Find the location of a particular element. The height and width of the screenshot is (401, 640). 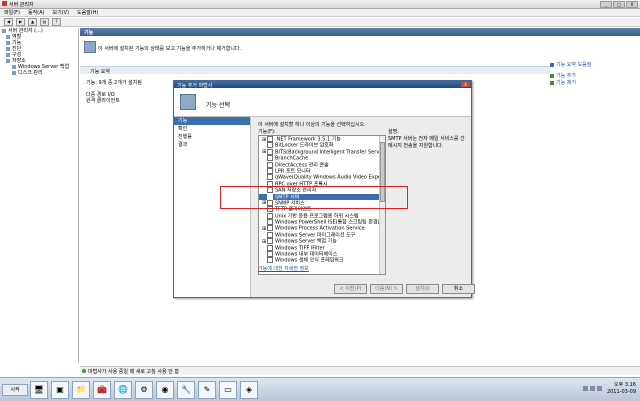

wizard-step-results: 결과 is located at coordinates (183, 145).